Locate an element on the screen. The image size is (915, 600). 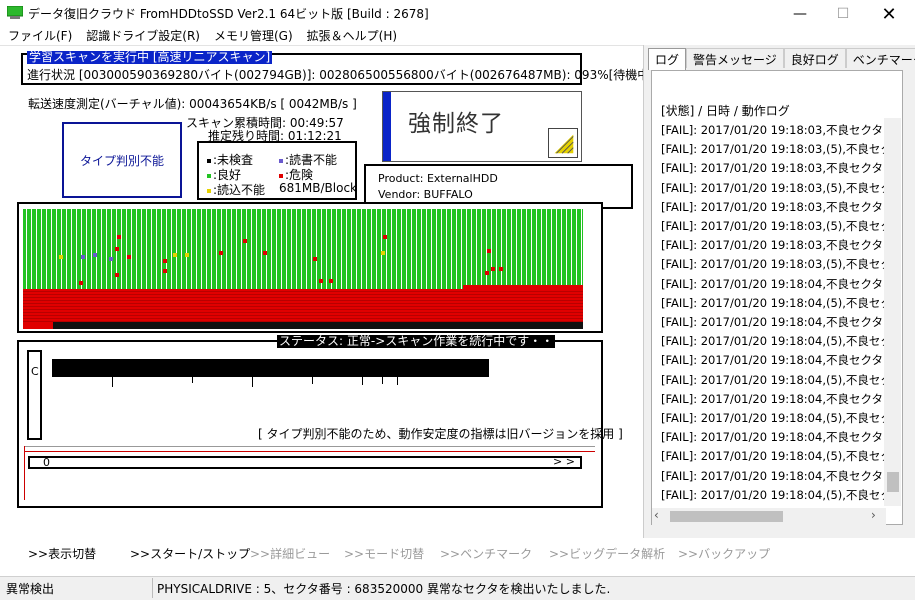
log-vertical-scrollbar is located at coordinates (892, 312).